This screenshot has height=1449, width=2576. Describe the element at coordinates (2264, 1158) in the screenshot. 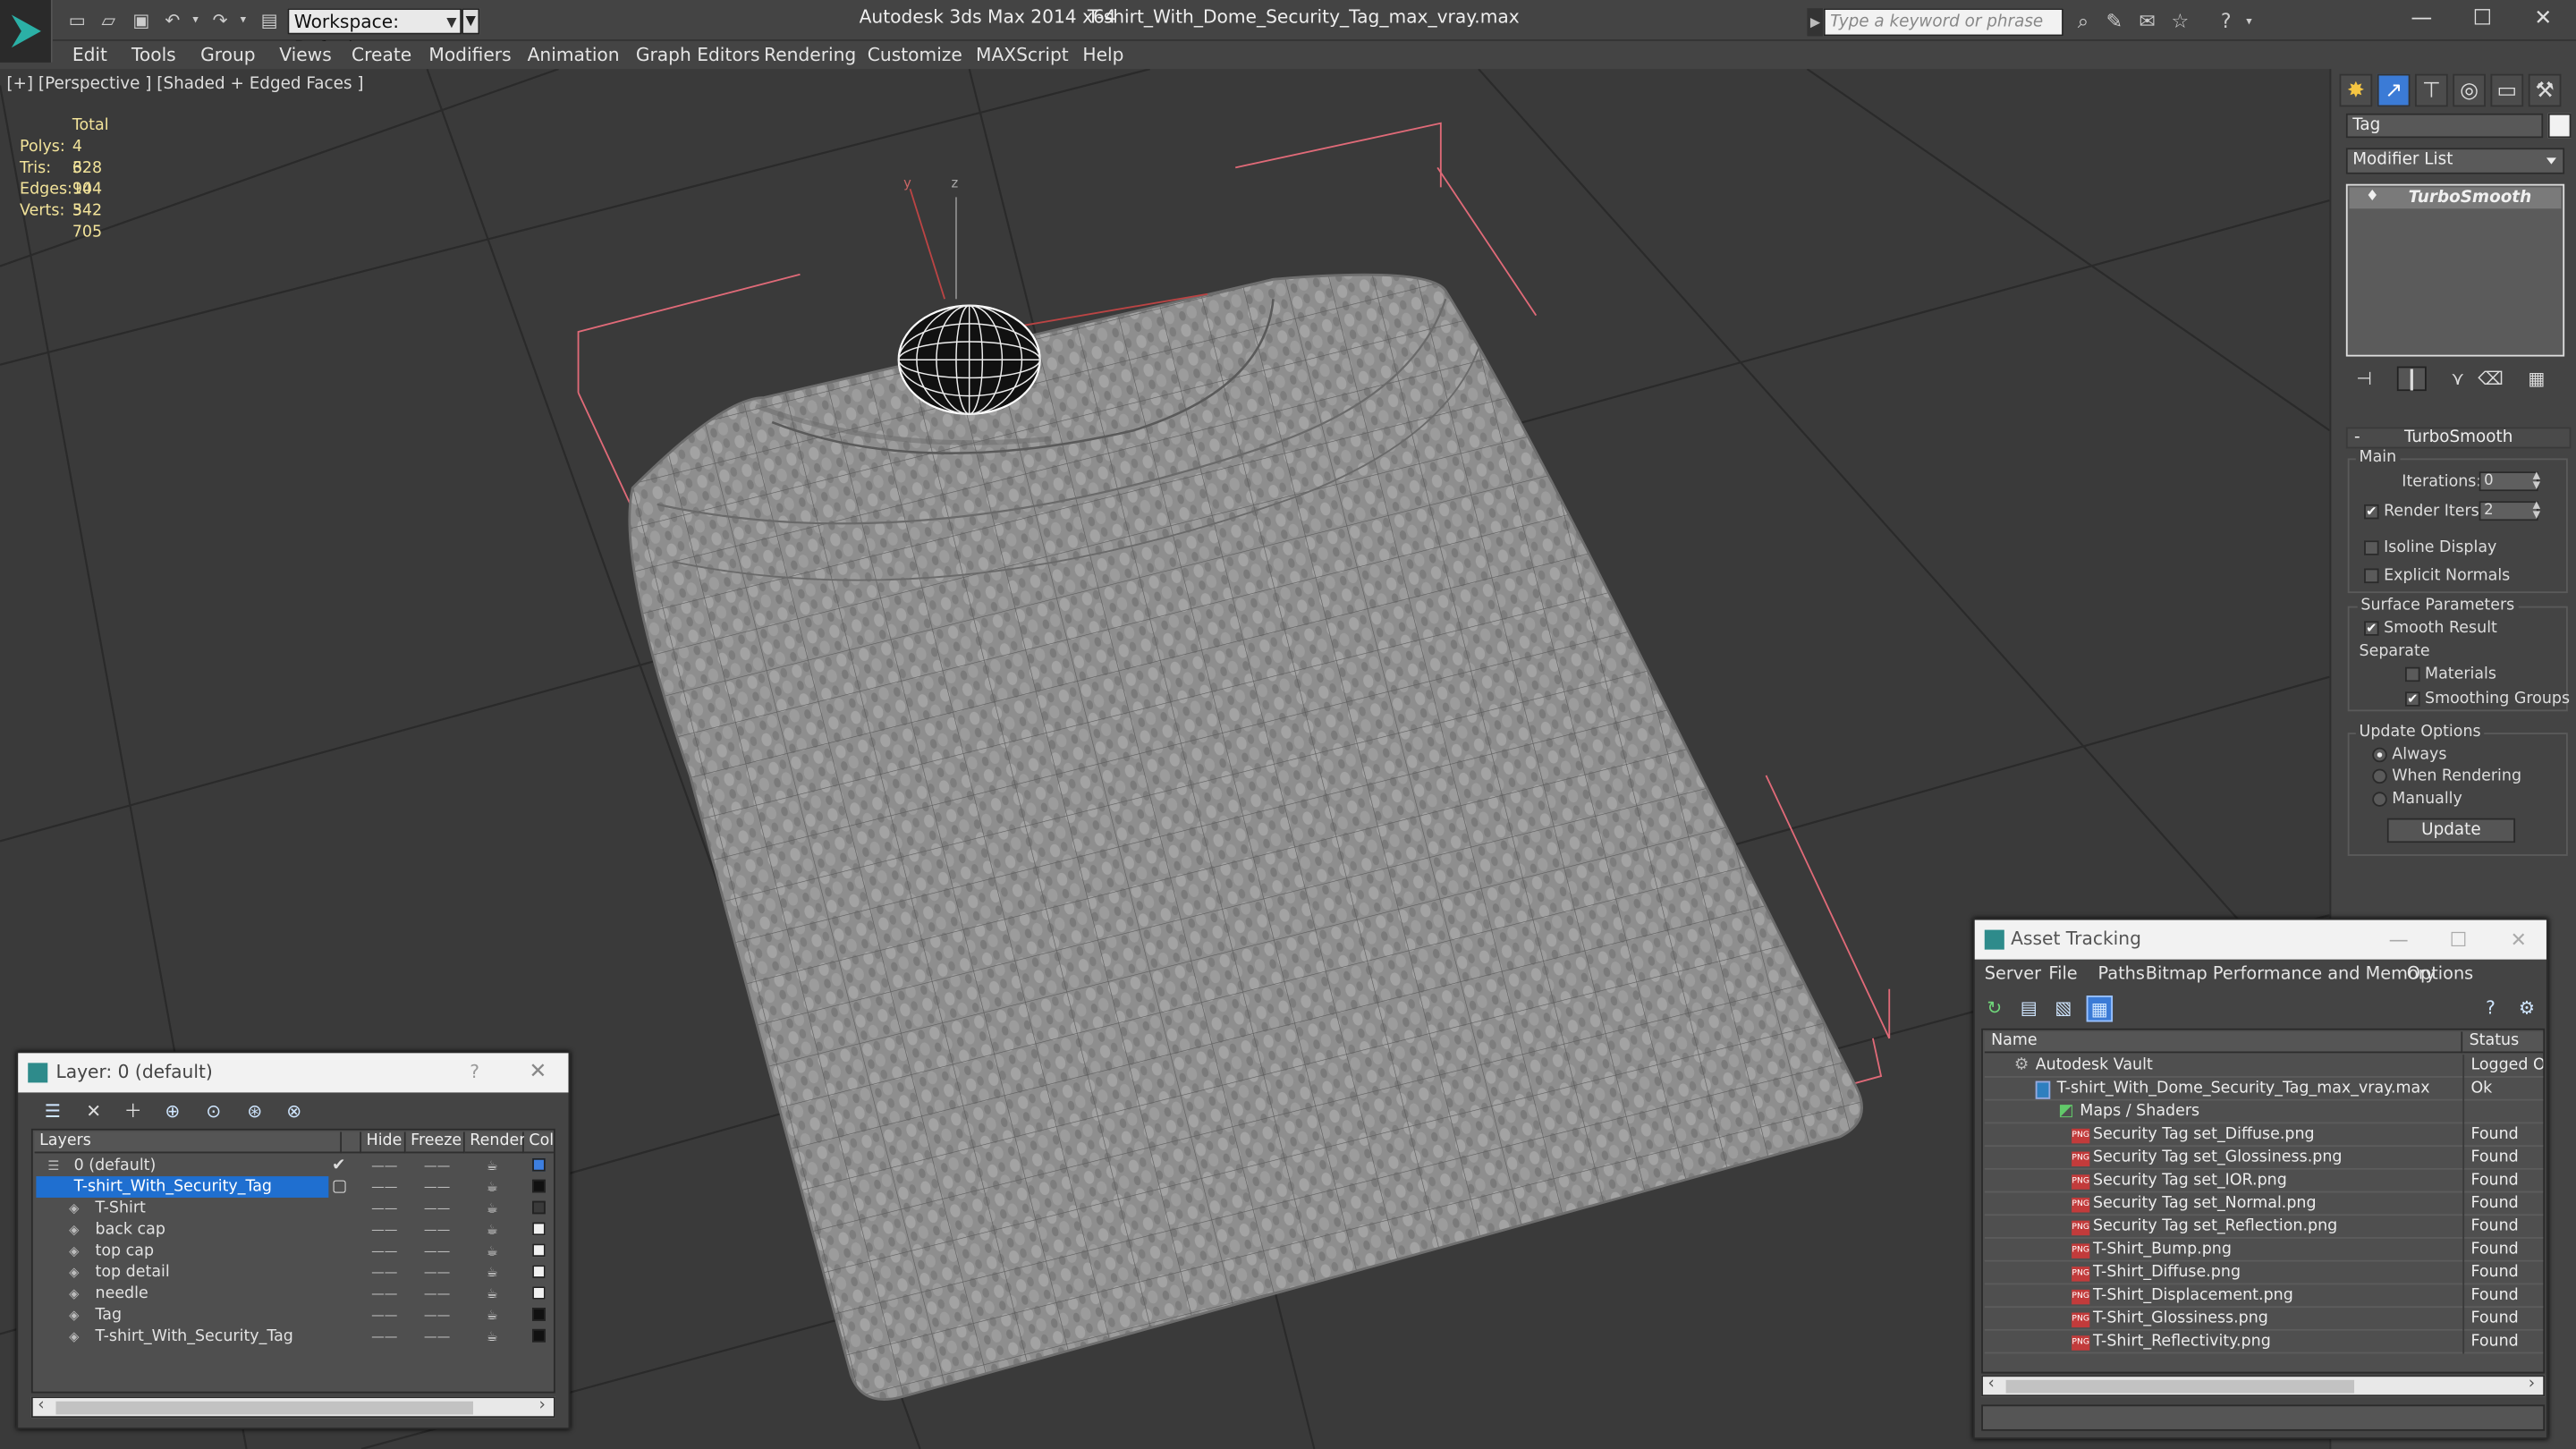

I see `asset-row: PNG Security Tag set_Glossiness.png Found` at that location.